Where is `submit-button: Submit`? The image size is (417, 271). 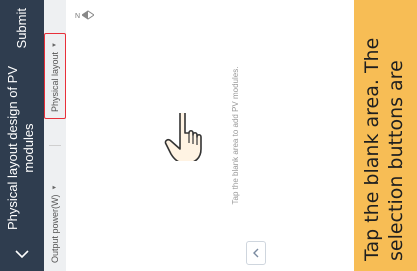 submit-button: Submit is located at coordinates (22, 28).